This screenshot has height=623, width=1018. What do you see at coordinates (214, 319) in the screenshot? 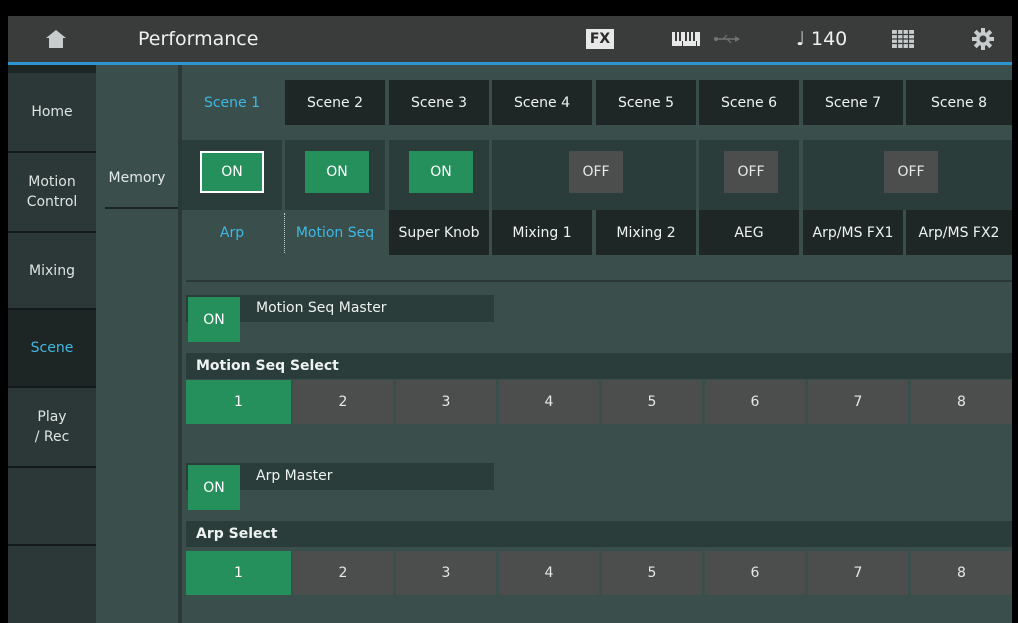
I see `motion-seq-master-switch: ON` at bounding box center [214, 319].